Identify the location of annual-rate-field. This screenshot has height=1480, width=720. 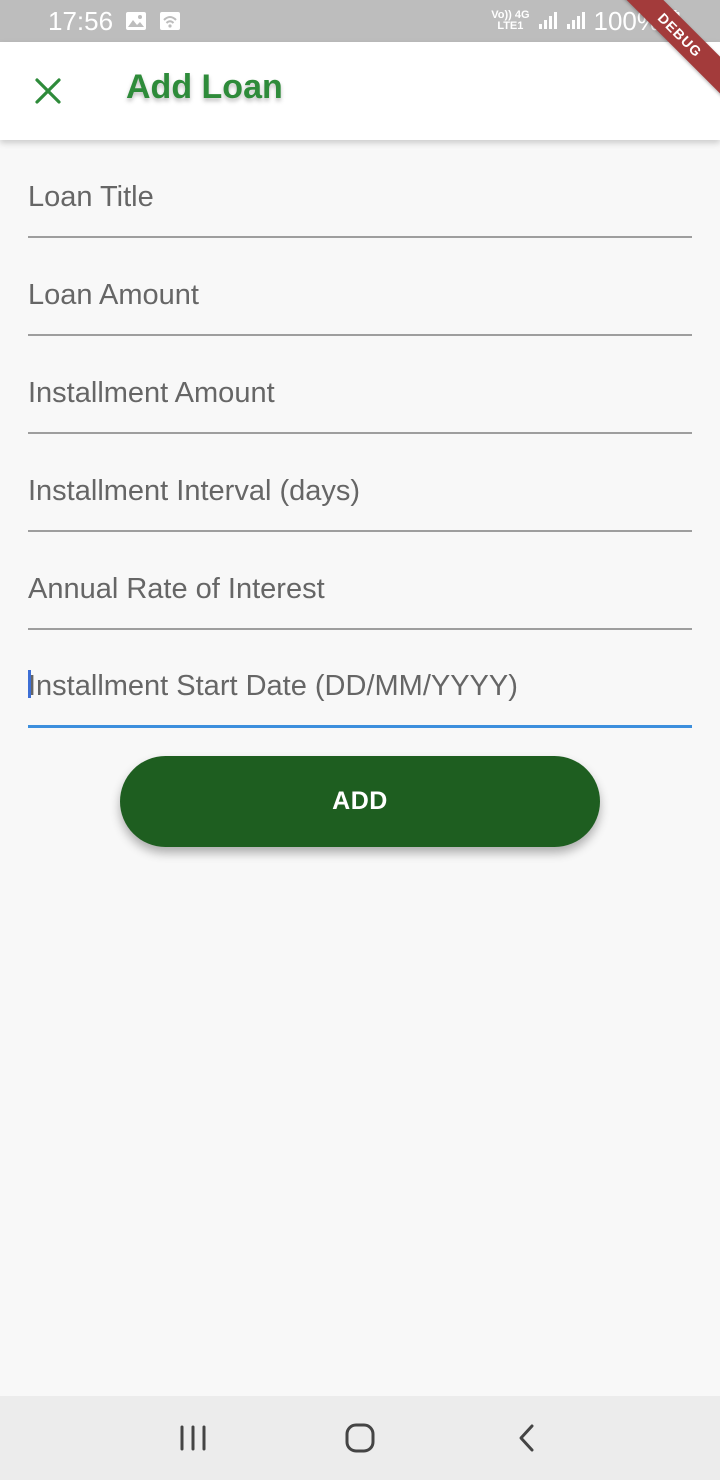
(360, 589).